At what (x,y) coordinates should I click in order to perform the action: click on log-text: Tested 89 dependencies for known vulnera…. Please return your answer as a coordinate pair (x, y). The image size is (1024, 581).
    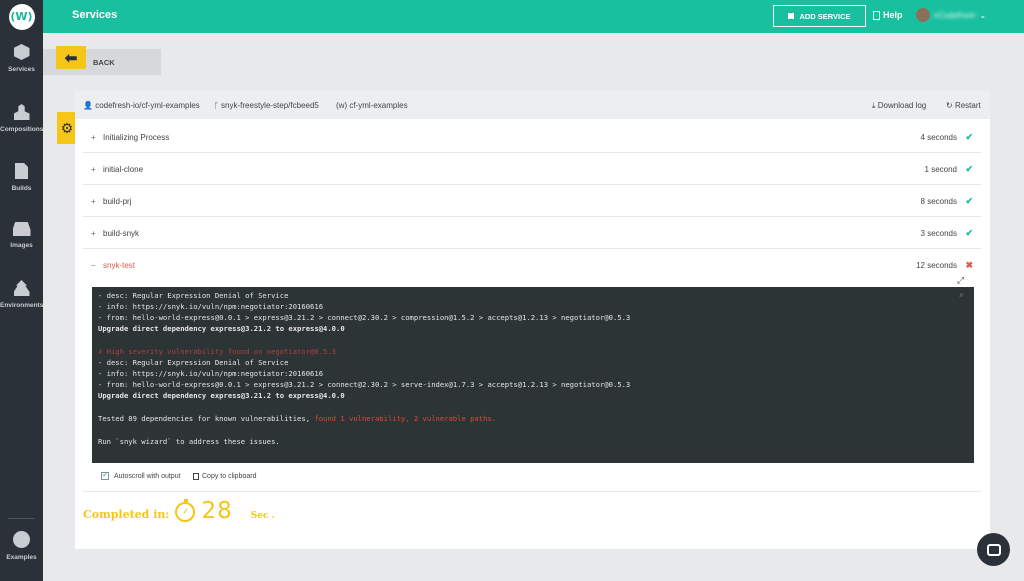
    Looking at the image, I should click on (206, 418).